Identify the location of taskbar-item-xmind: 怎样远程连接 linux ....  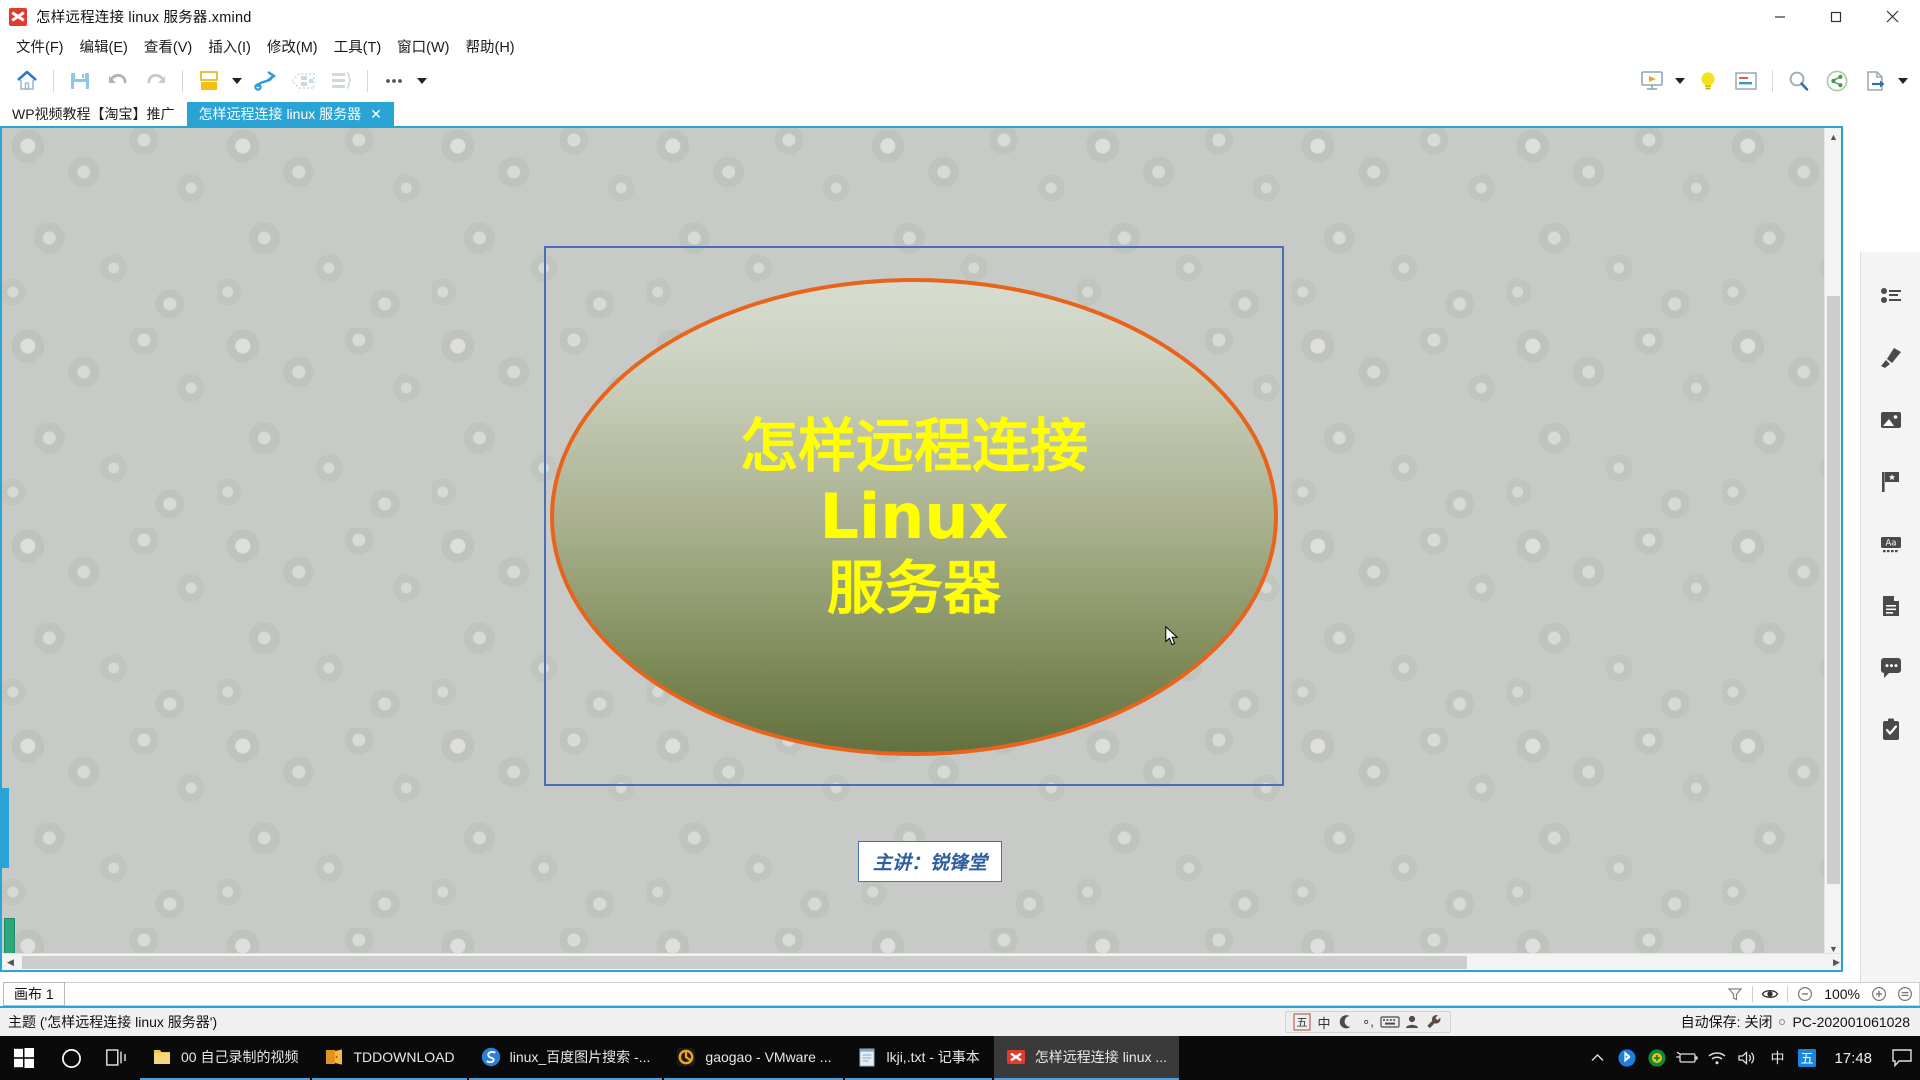
(1086, 1058).